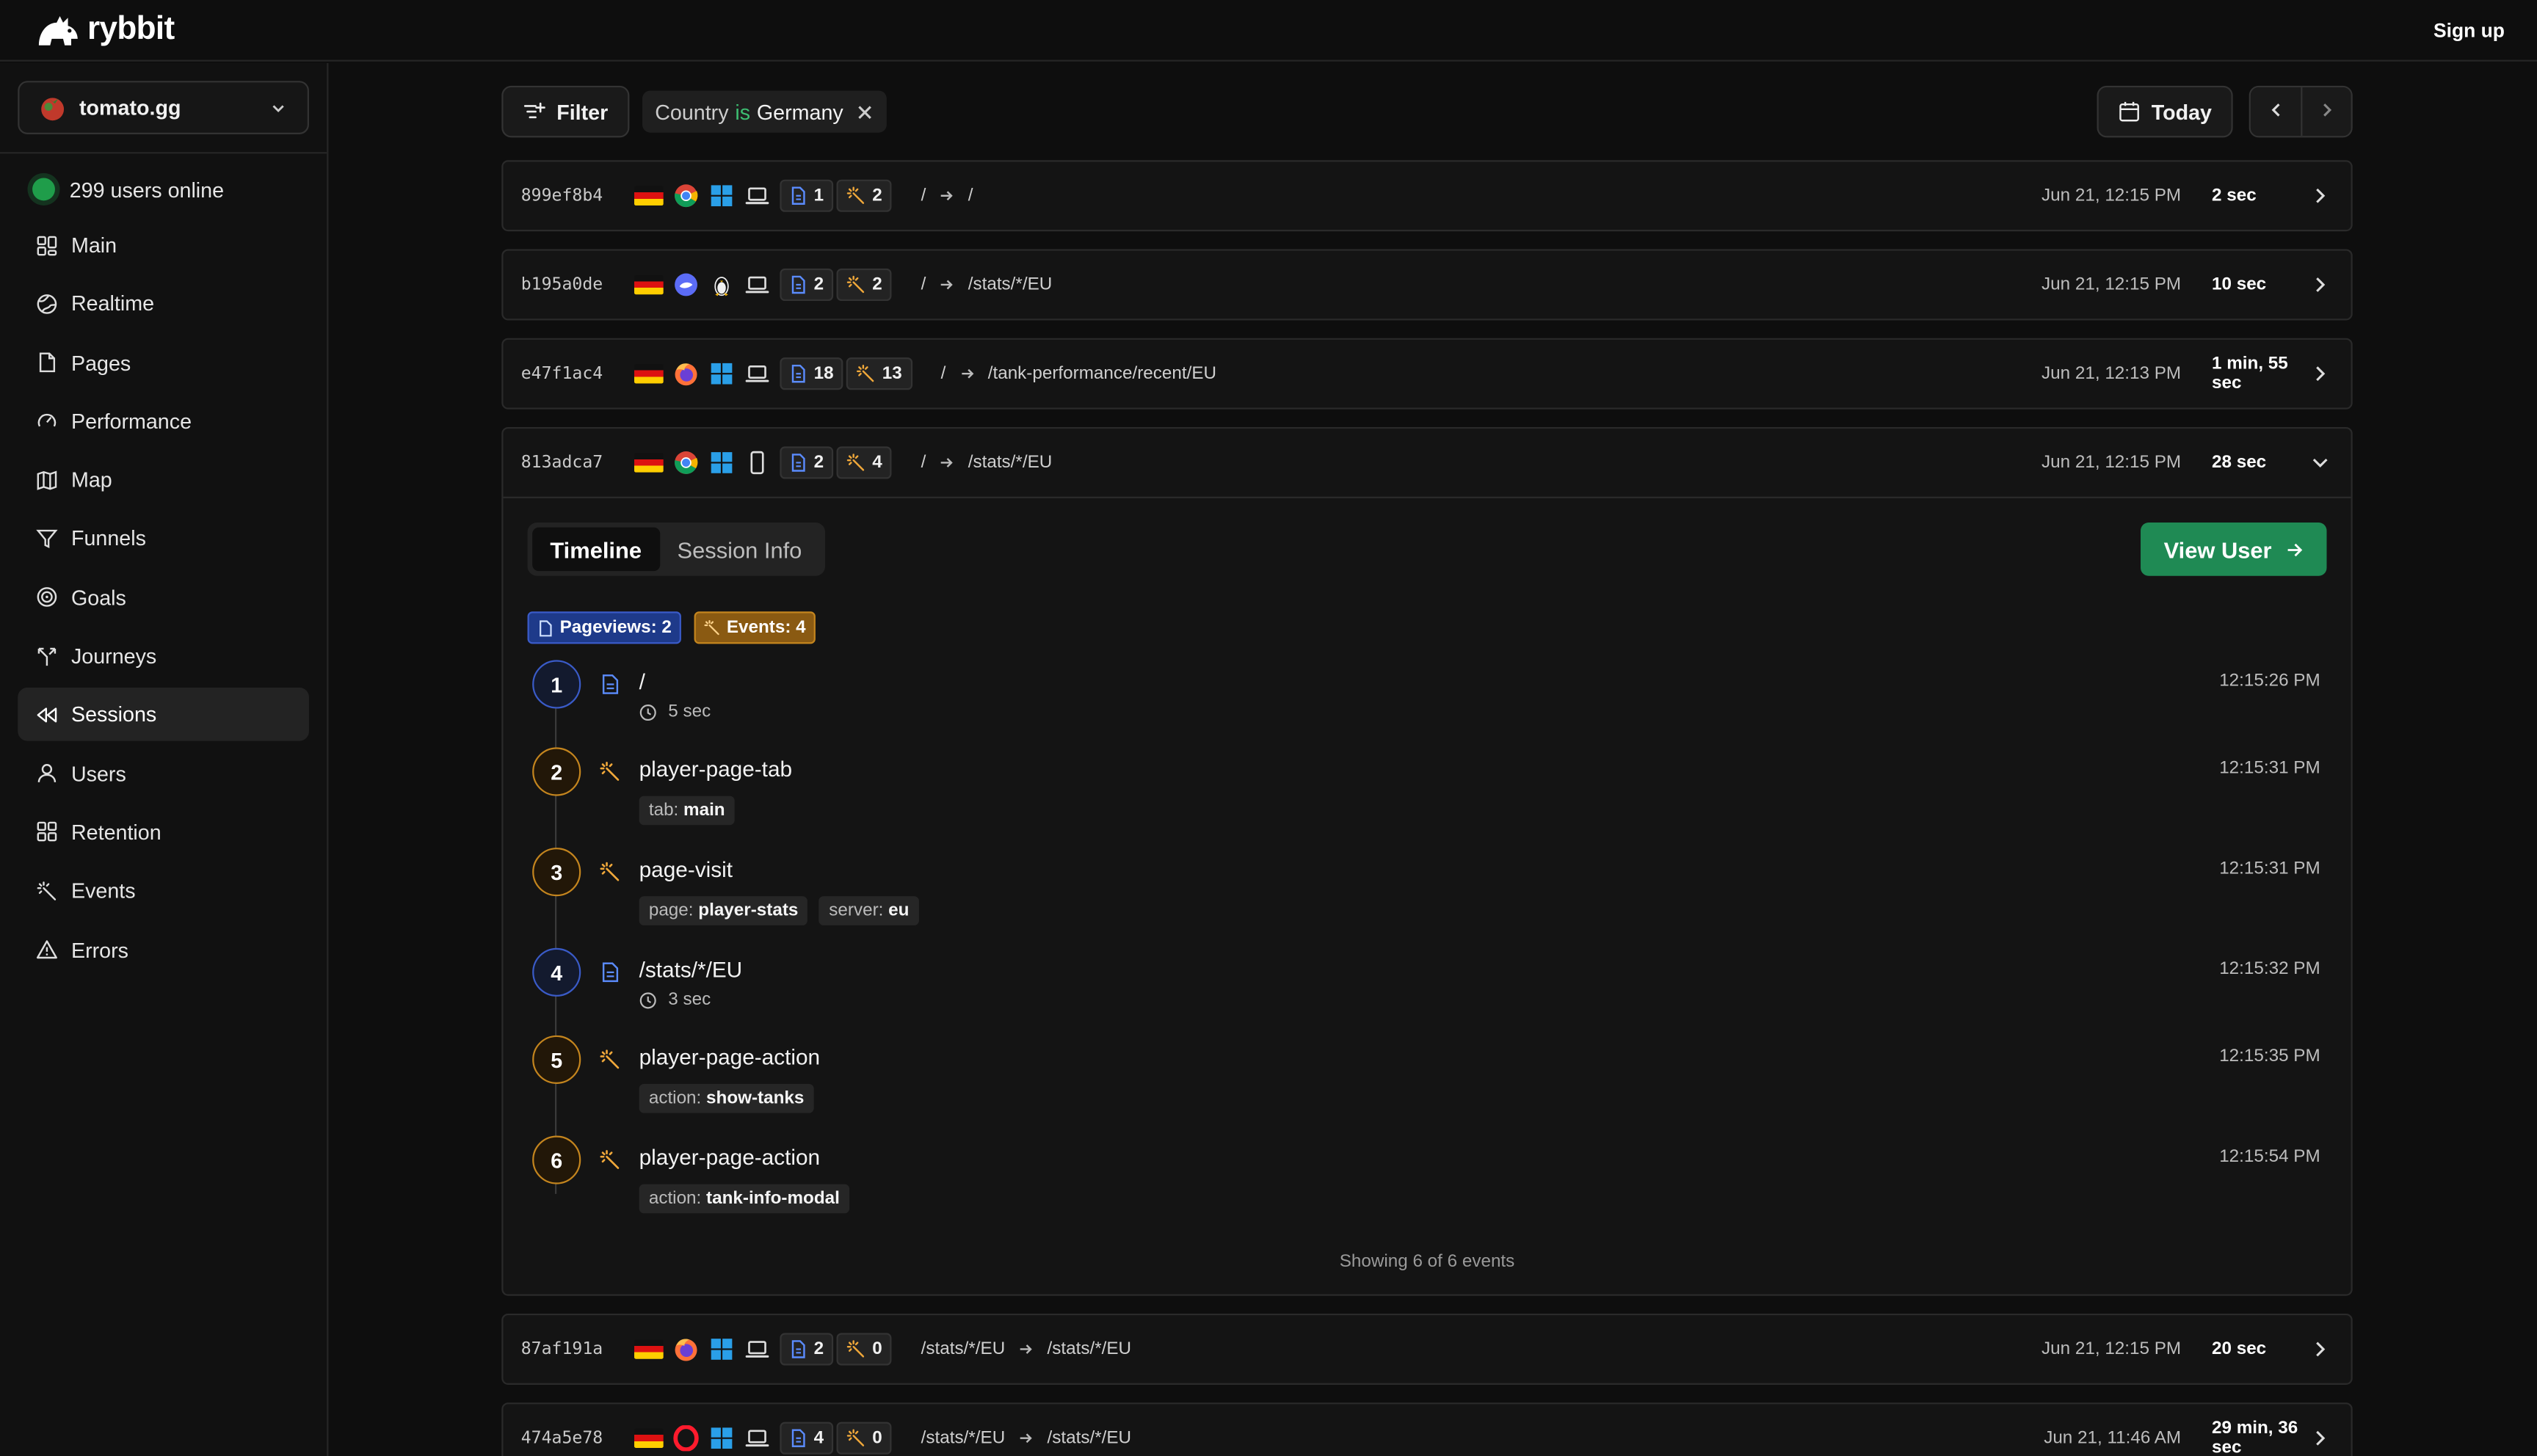  What do you see at coordinates (2234, 195) in the screenshot?
I see `session-duration: 2 sec` at bounding box center [2234, 195].